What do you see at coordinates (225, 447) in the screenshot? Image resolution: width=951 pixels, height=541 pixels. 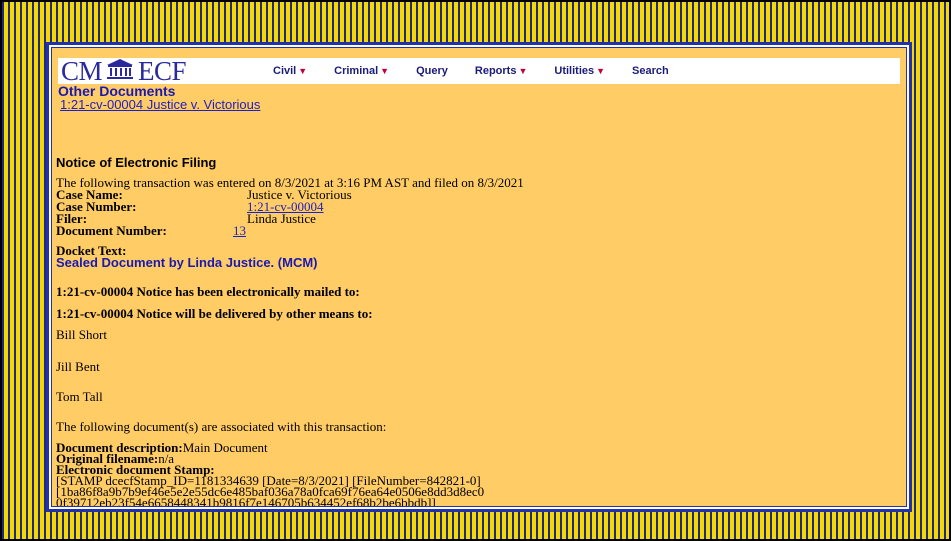 I see `document-description-value: Main Document` at bounding box center [225, 447].